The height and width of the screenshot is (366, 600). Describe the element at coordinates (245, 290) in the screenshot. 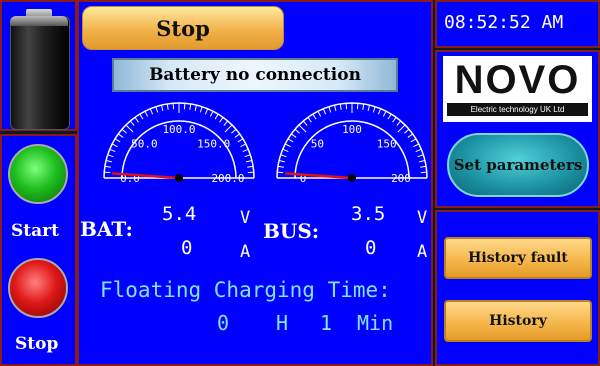

I see `floating-charging-title: Floating Charging Time:` at that location.